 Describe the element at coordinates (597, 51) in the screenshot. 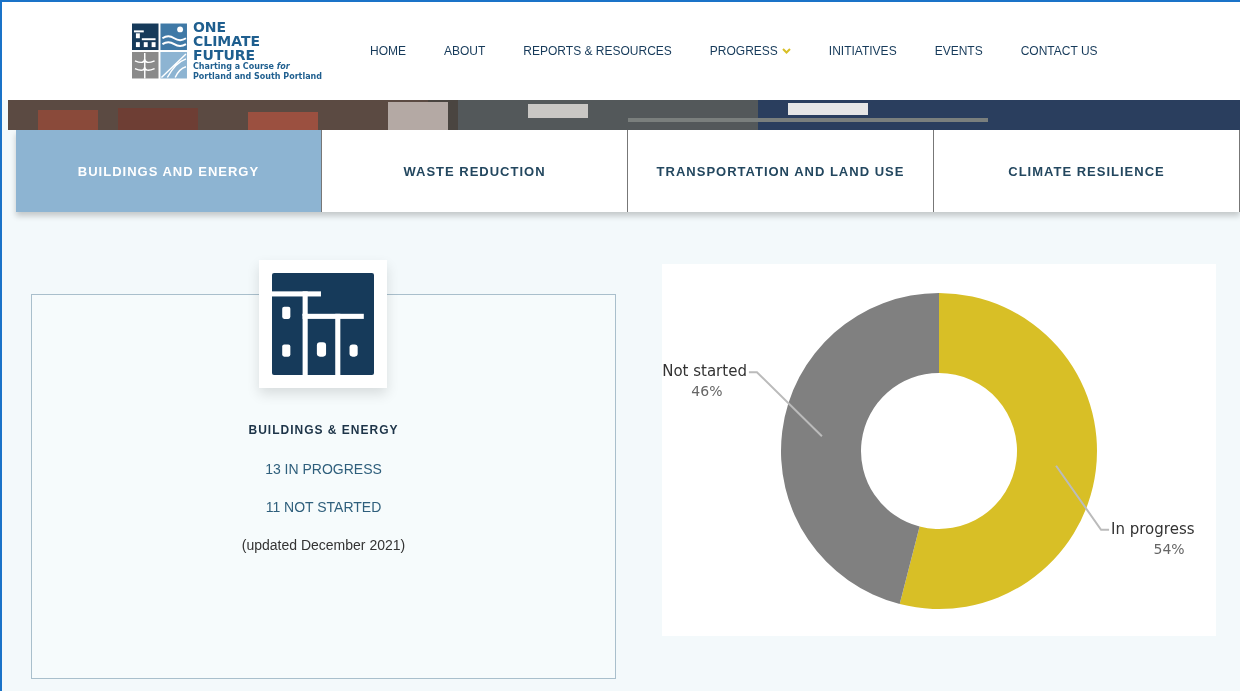

I see `nav-link: REPORTS & RESOURCES` at that location.